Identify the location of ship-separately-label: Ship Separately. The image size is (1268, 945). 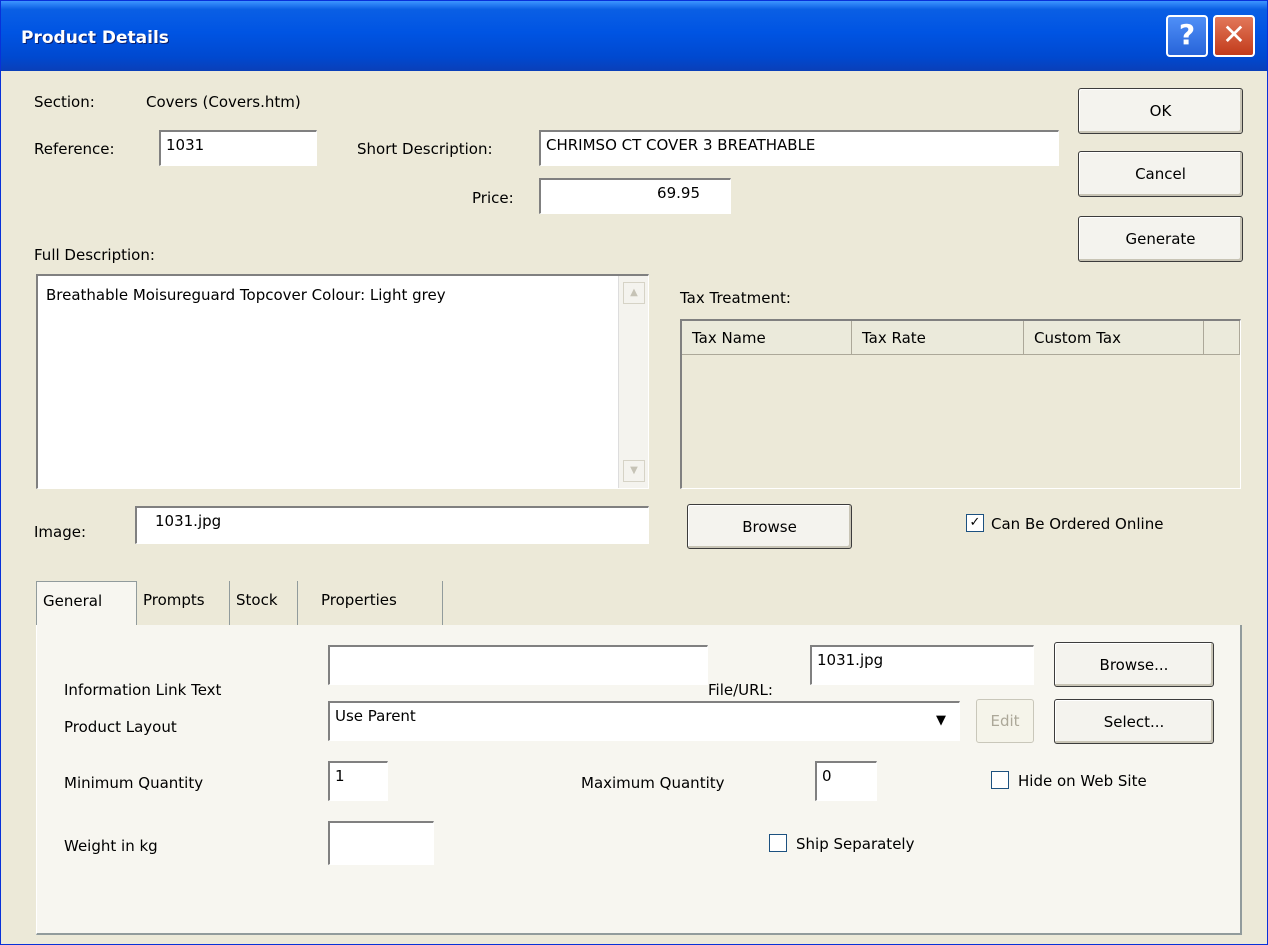
(855, 844).